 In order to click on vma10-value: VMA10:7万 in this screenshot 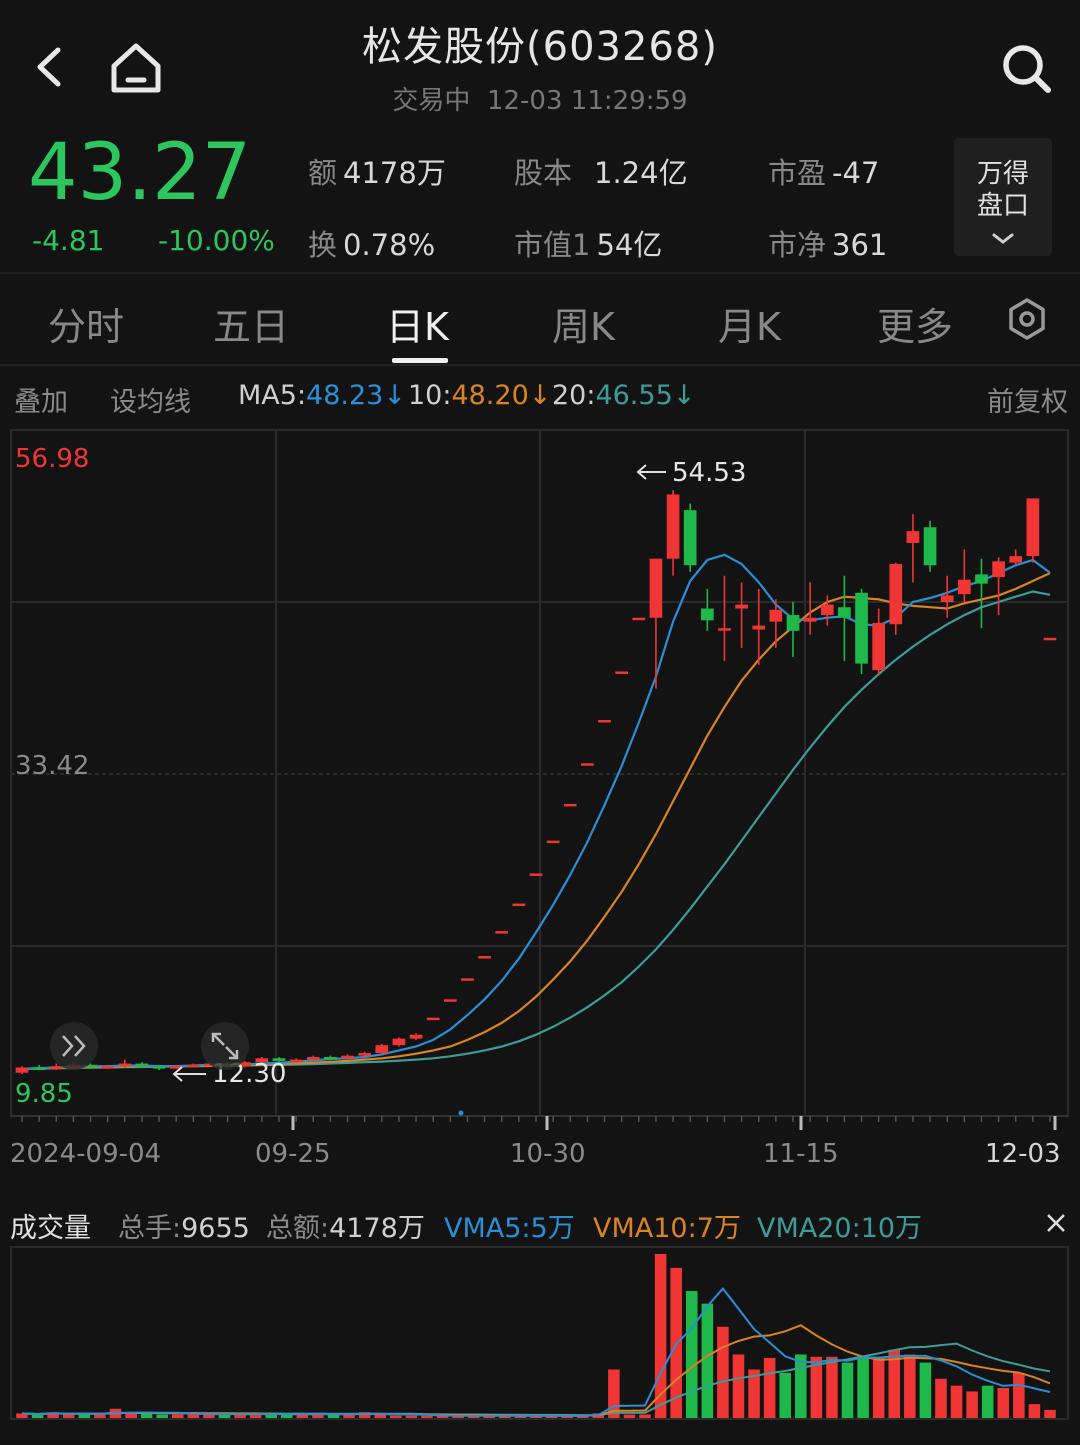, I will do `click(667, 1228)`.